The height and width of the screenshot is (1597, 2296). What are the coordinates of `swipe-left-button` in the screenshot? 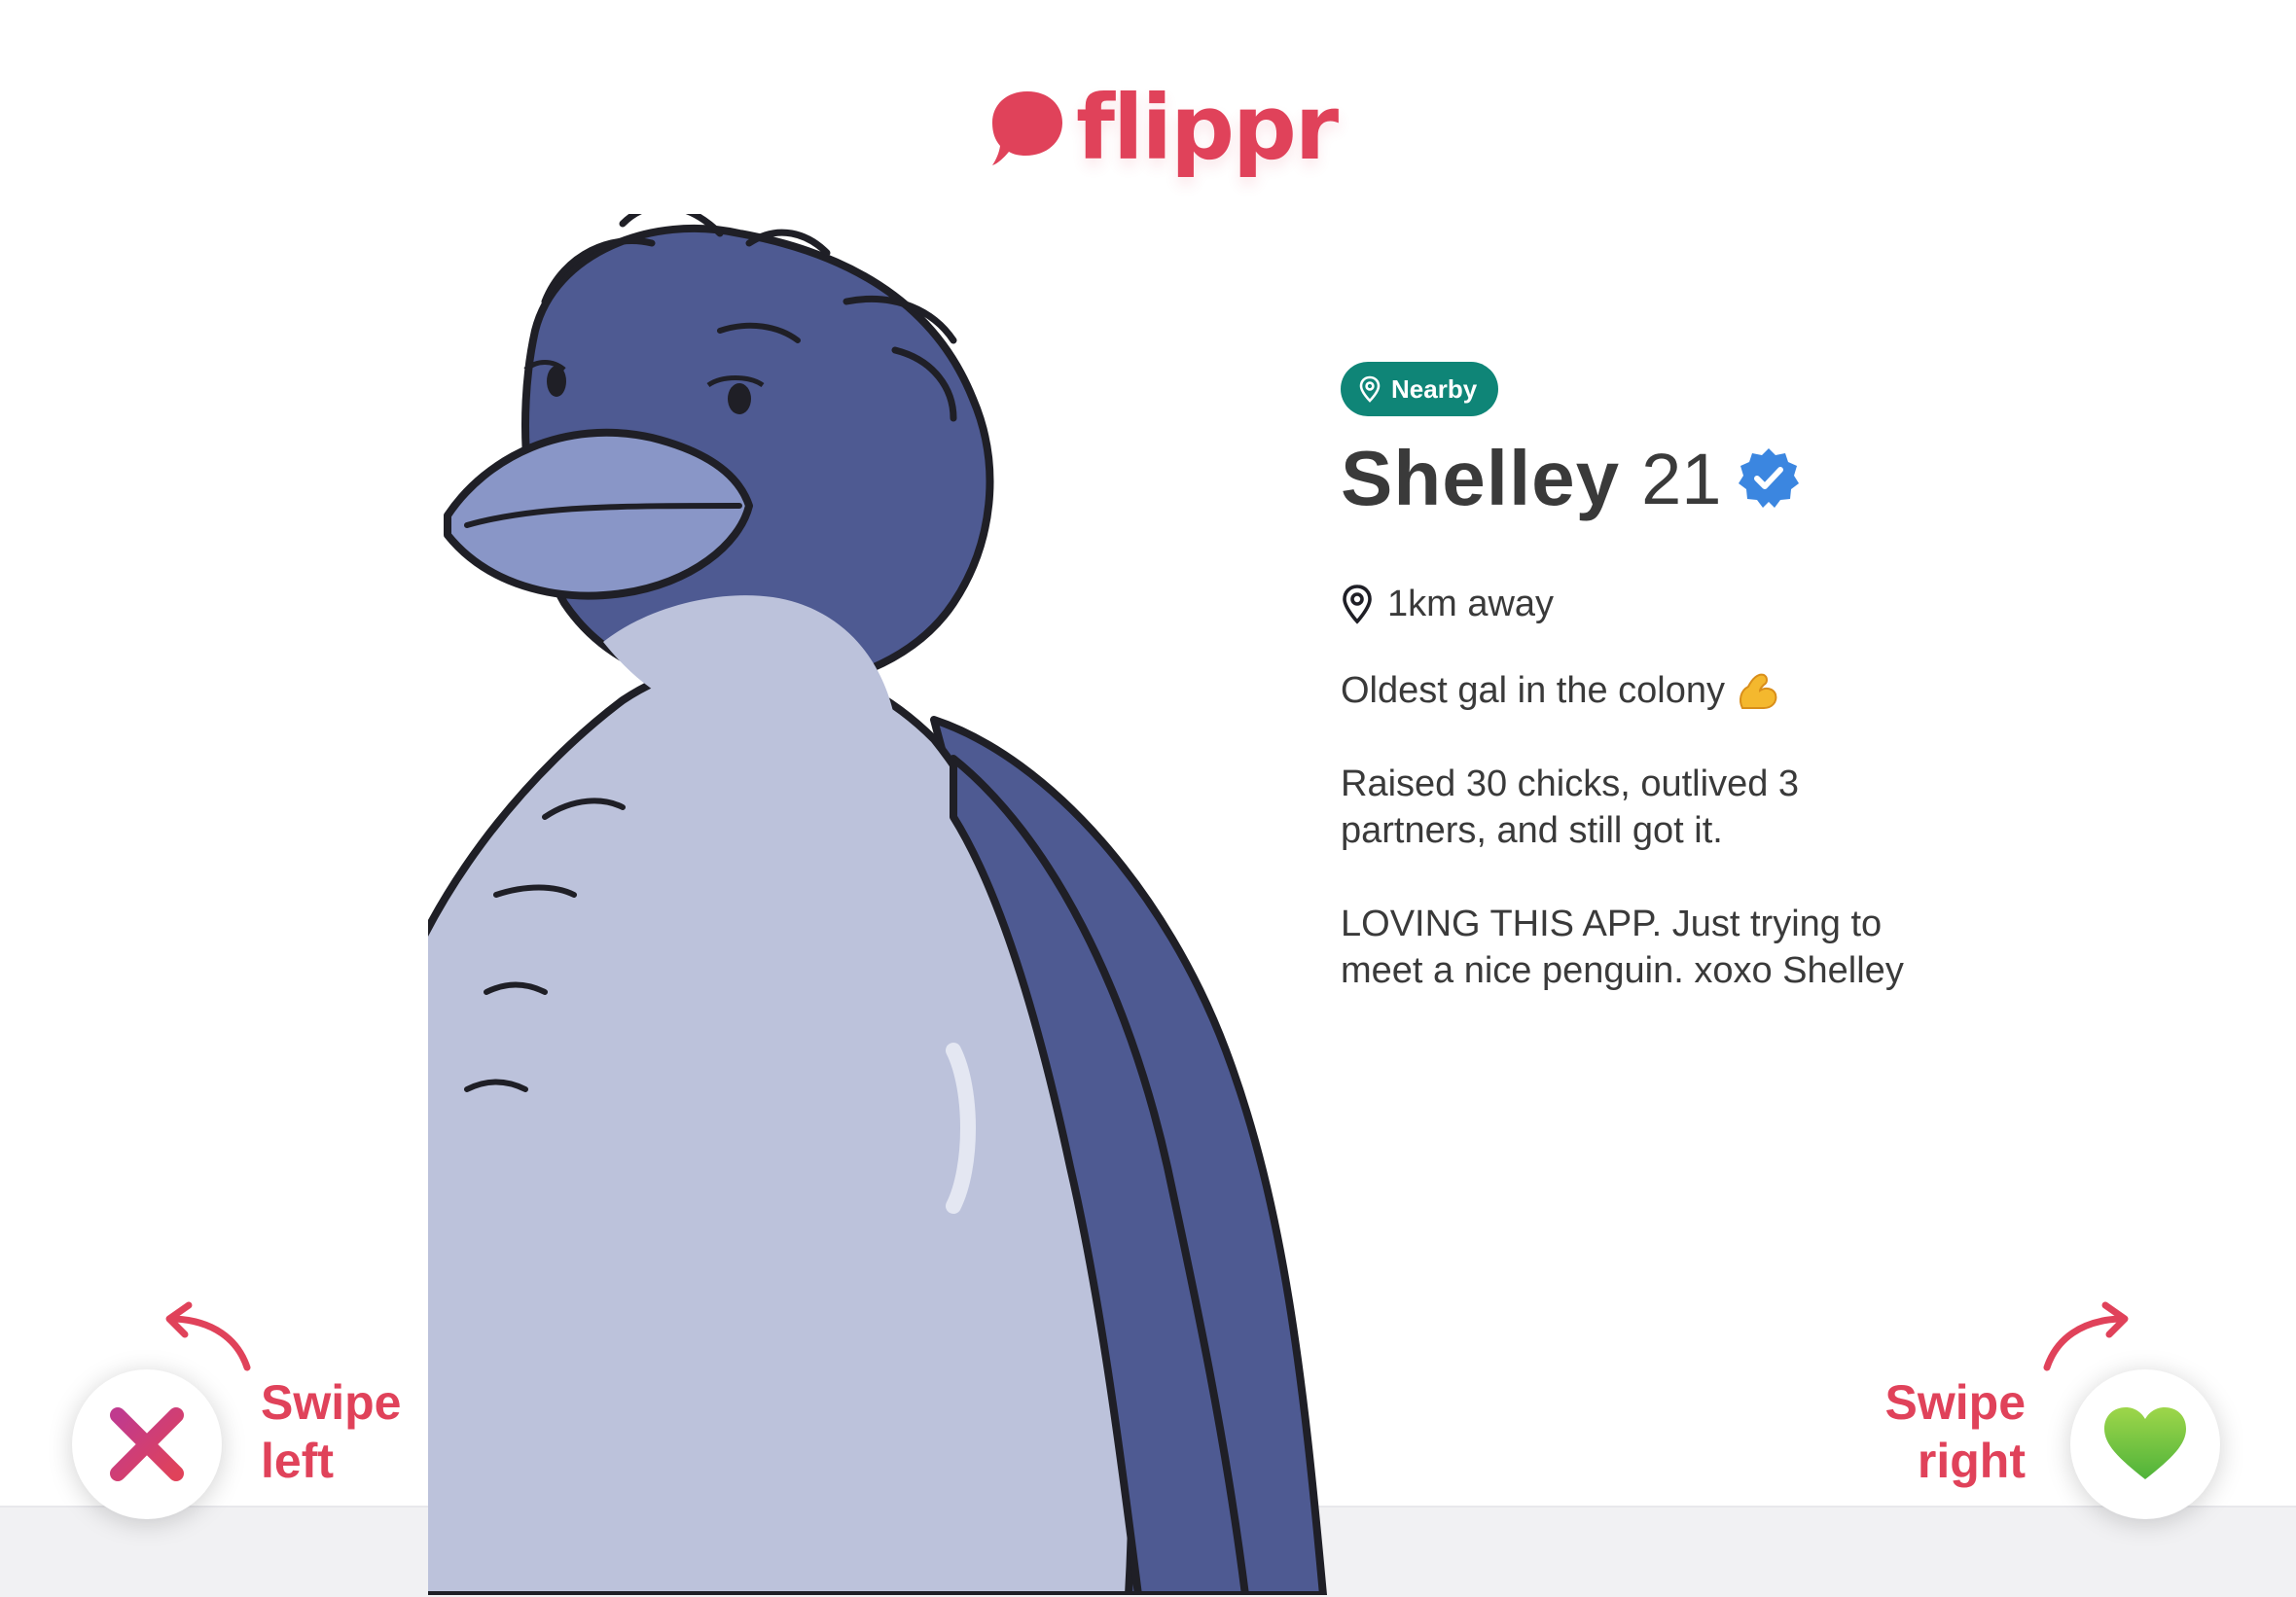 It's located at (147, 1444).